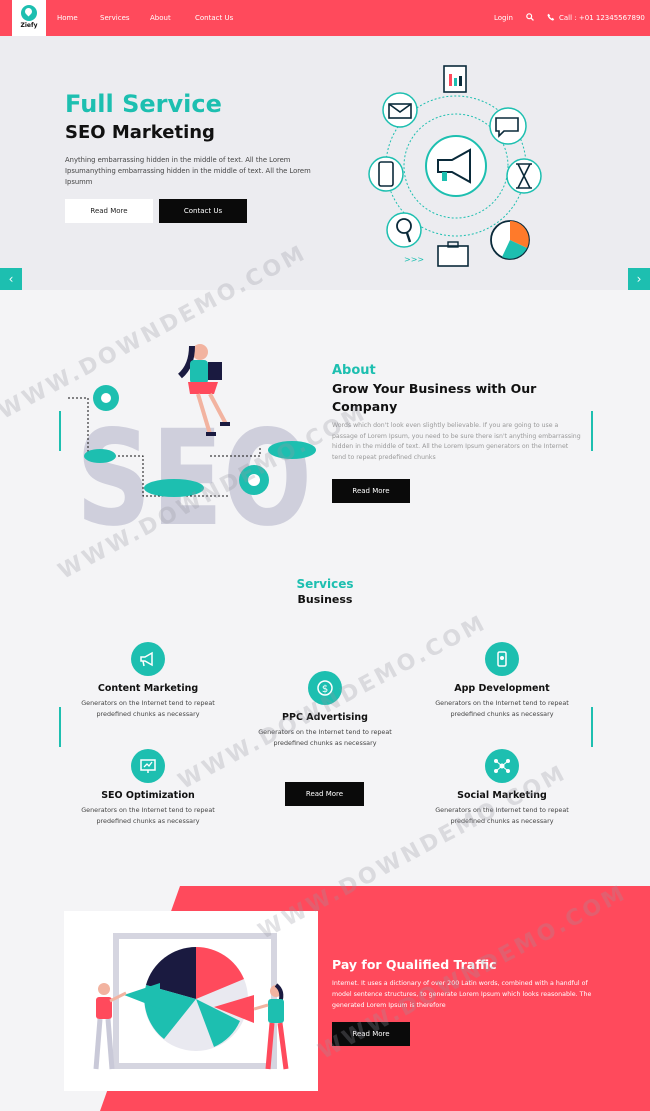 The width and height of the screenshot is (650, 1111). Describe the element at coordinates (325, 599) in the screenshot. I see `services-title: Business` at that location.